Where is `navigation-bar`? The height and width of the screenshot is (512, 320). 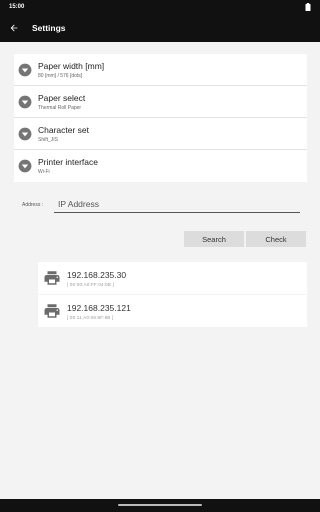
navigation-bar is located at coordinates (160, 505).